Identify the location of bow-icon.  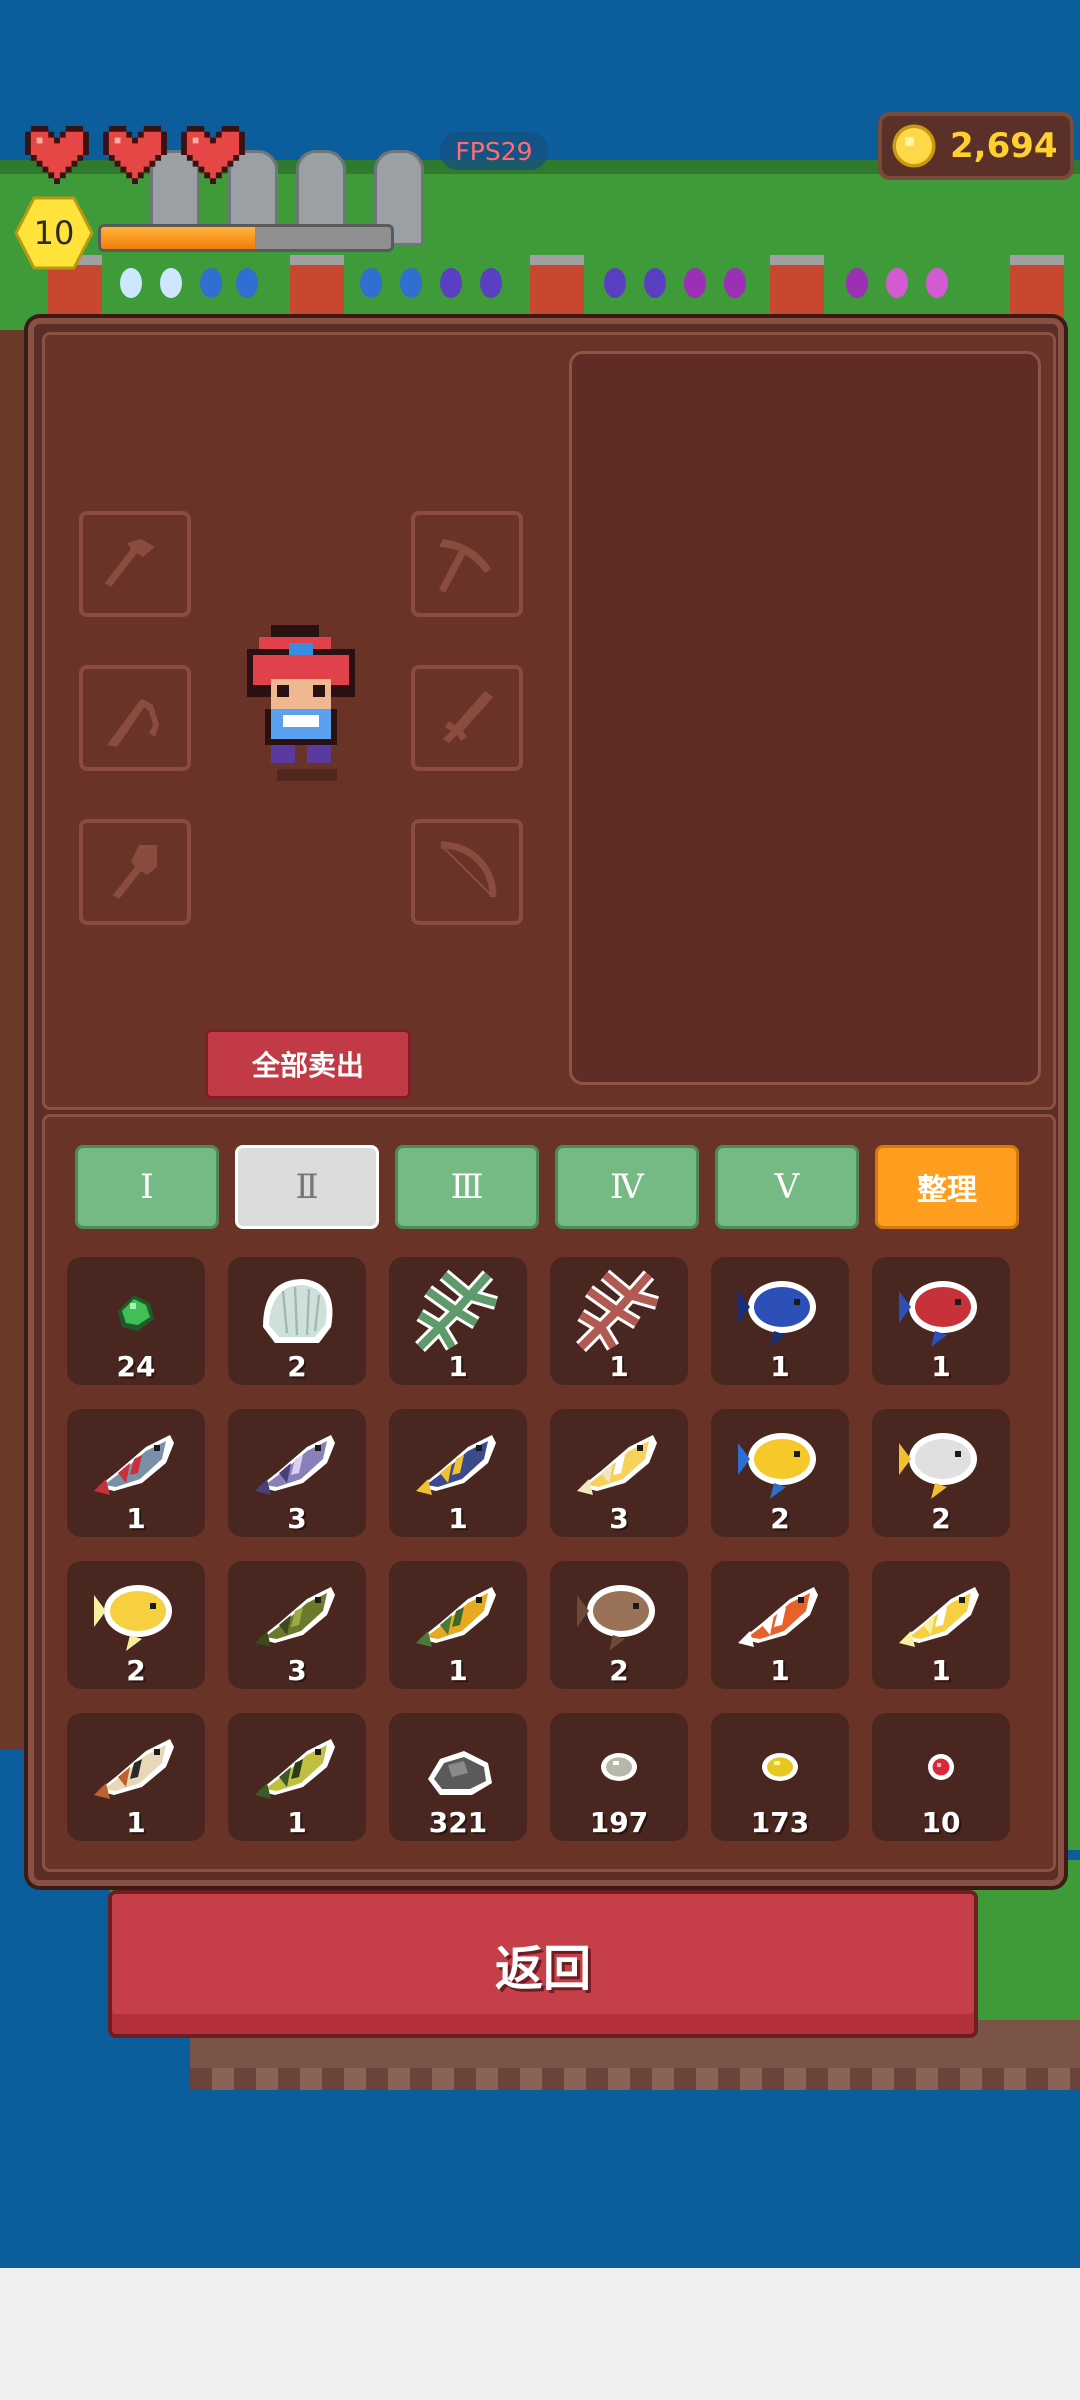
(468, 869).